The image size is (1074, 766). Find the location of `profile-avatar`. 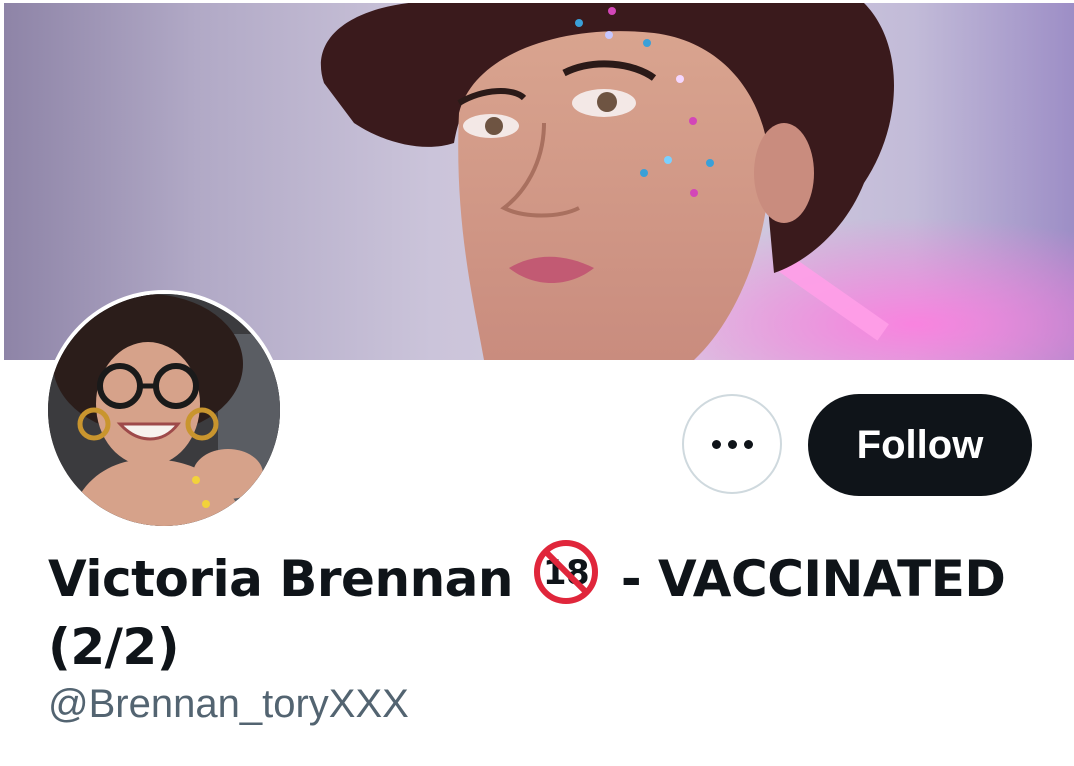

profile-avatar is located at coordinates (164, 410).